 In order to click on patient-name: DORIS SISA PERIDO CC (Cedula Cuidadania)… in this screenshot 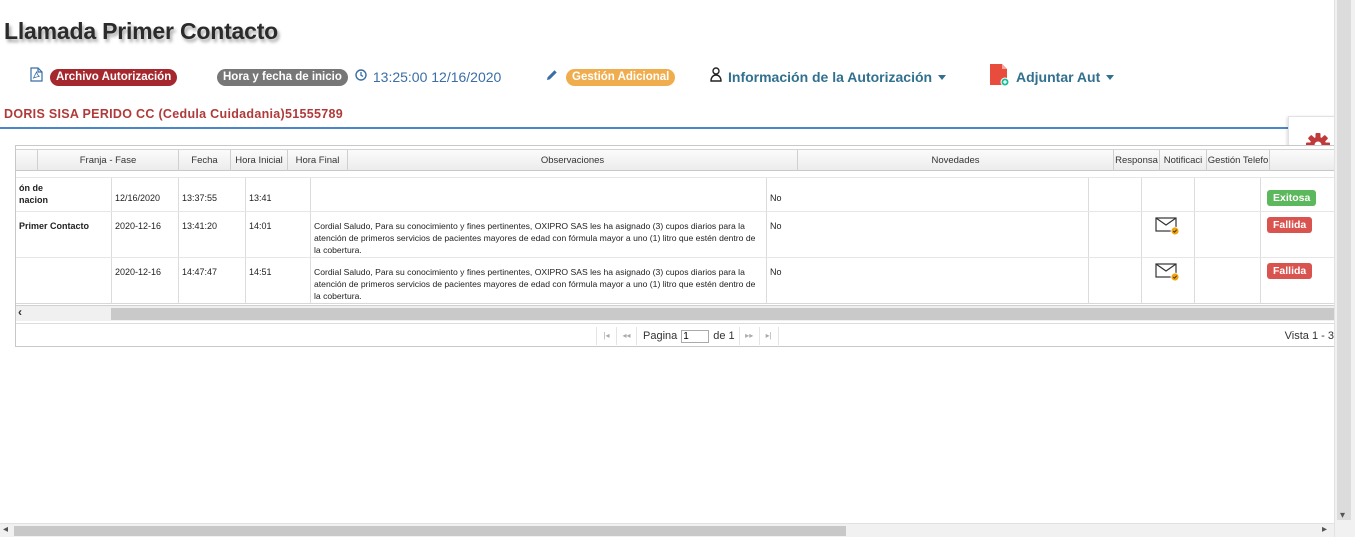, I will do `click(174, 114)`.